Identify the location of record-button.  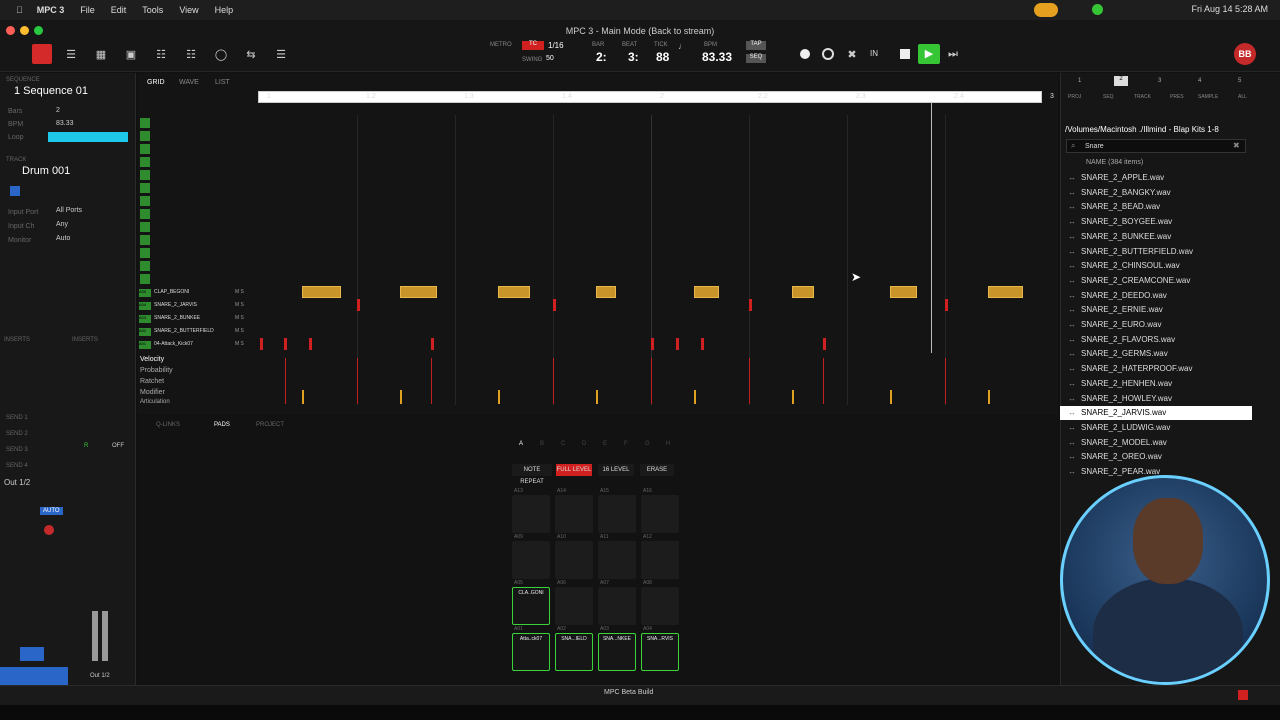
(805, 54).